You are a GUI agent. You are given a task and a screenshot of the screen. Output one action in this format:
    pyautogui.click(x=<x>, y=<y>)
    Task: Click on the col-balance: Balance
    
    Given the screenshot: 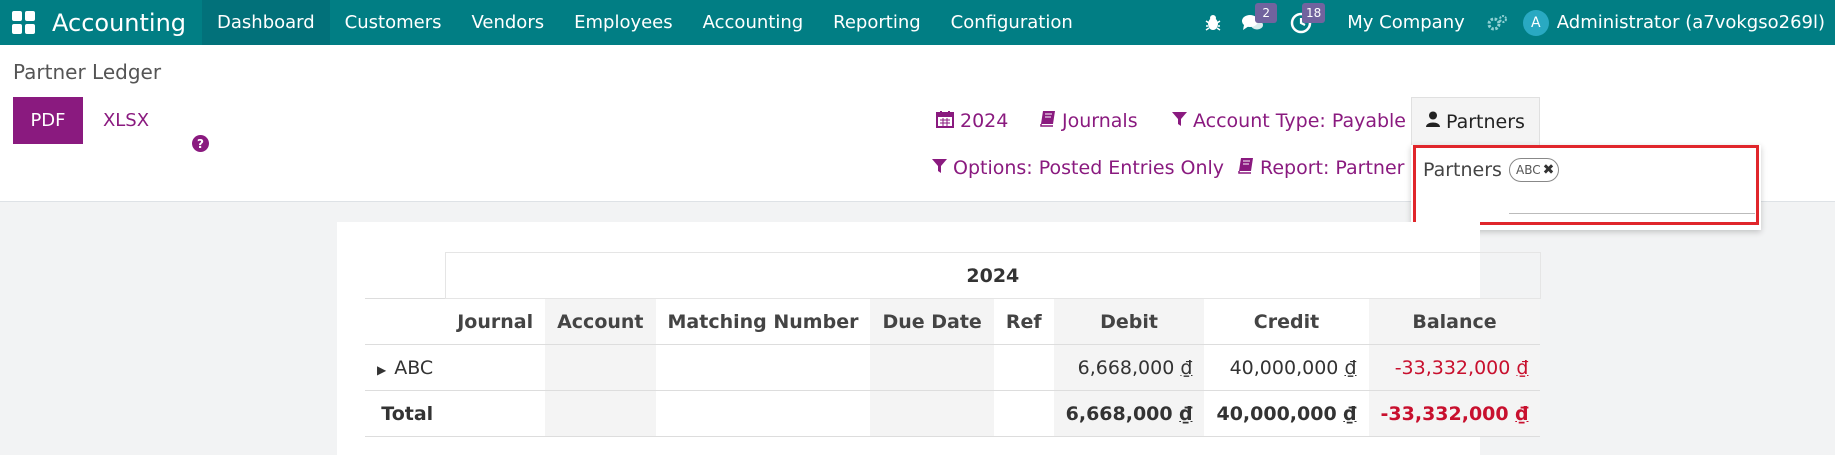 What is the action you would take?
    pyautogui.click(x=1454, y=321)
    